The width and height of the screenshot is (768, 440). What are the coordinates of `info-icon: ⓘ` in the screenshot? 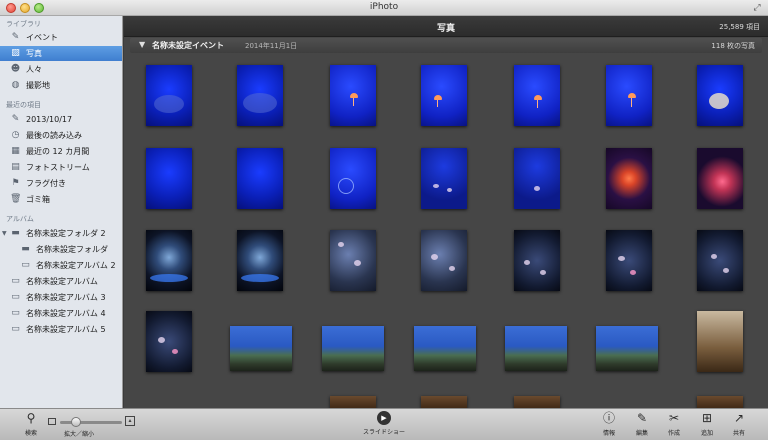 It's located at (608, 418).